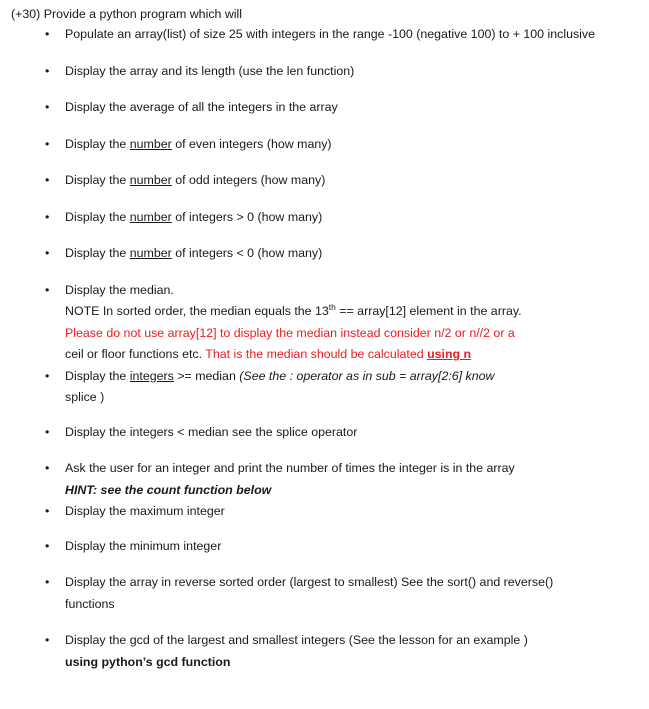 Image resolution: width=649 pixels, height=709 pixels. I want to click on gcd-function-note: using python’s gcd function, so click(148, 661).